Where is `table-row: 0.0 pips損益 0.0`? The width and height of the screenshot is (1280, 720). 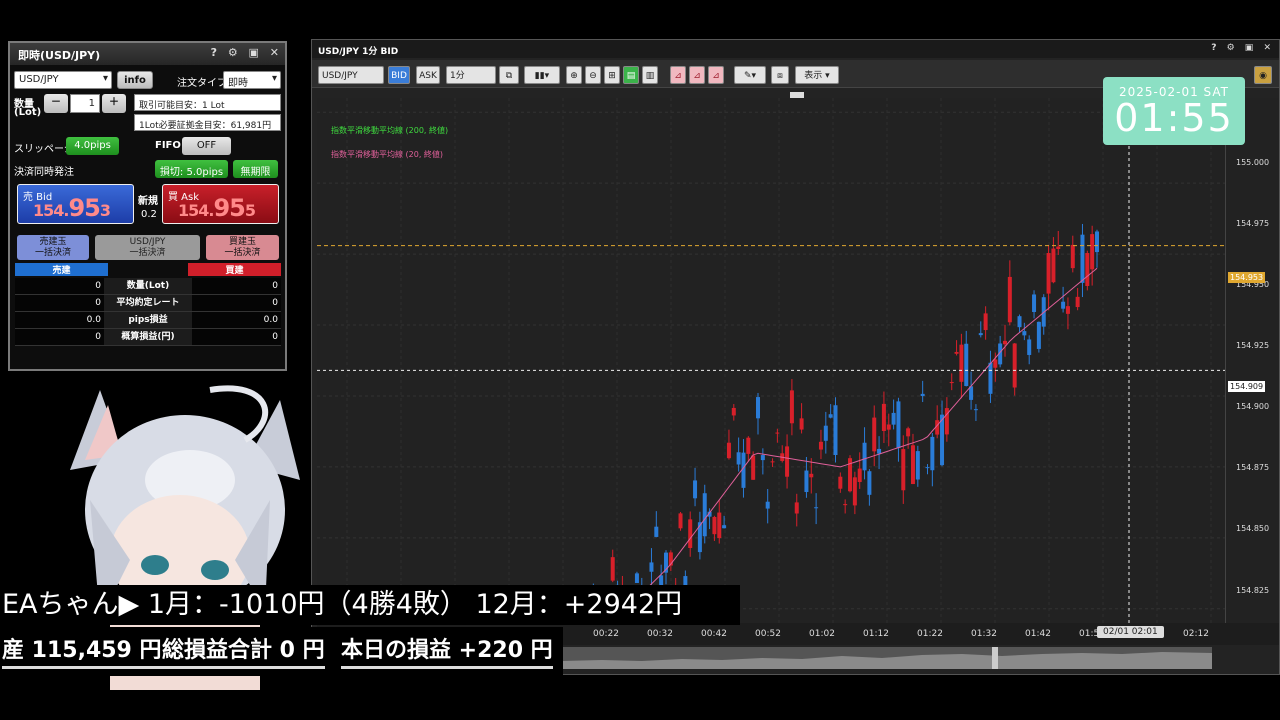 table-row: 0.0 pips損益 0.0 is located at coordinates (148, 320).